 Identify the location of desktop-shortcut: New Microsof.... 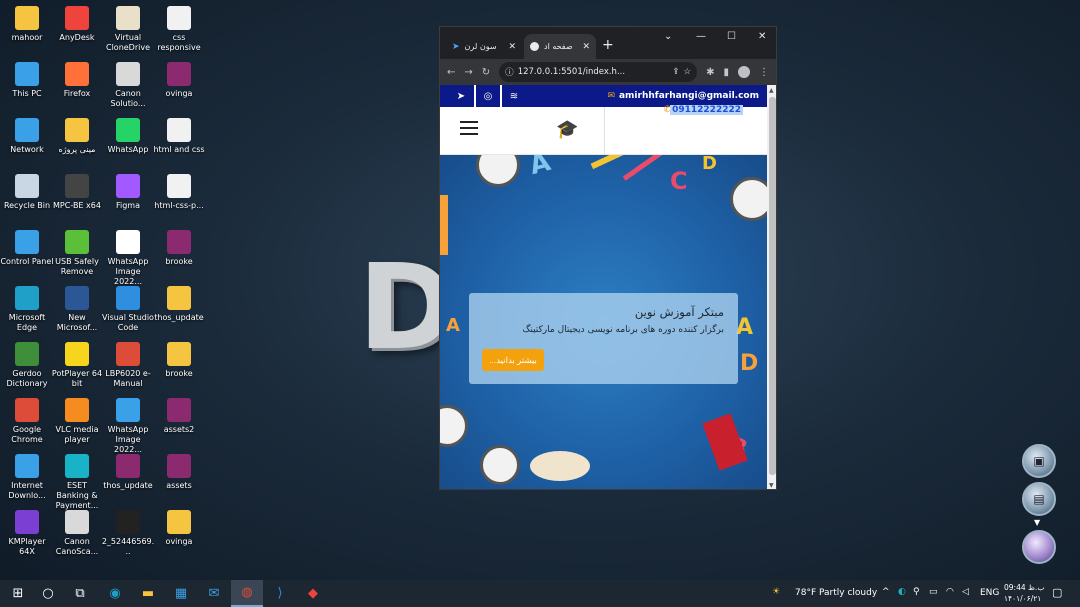
(77, 309).